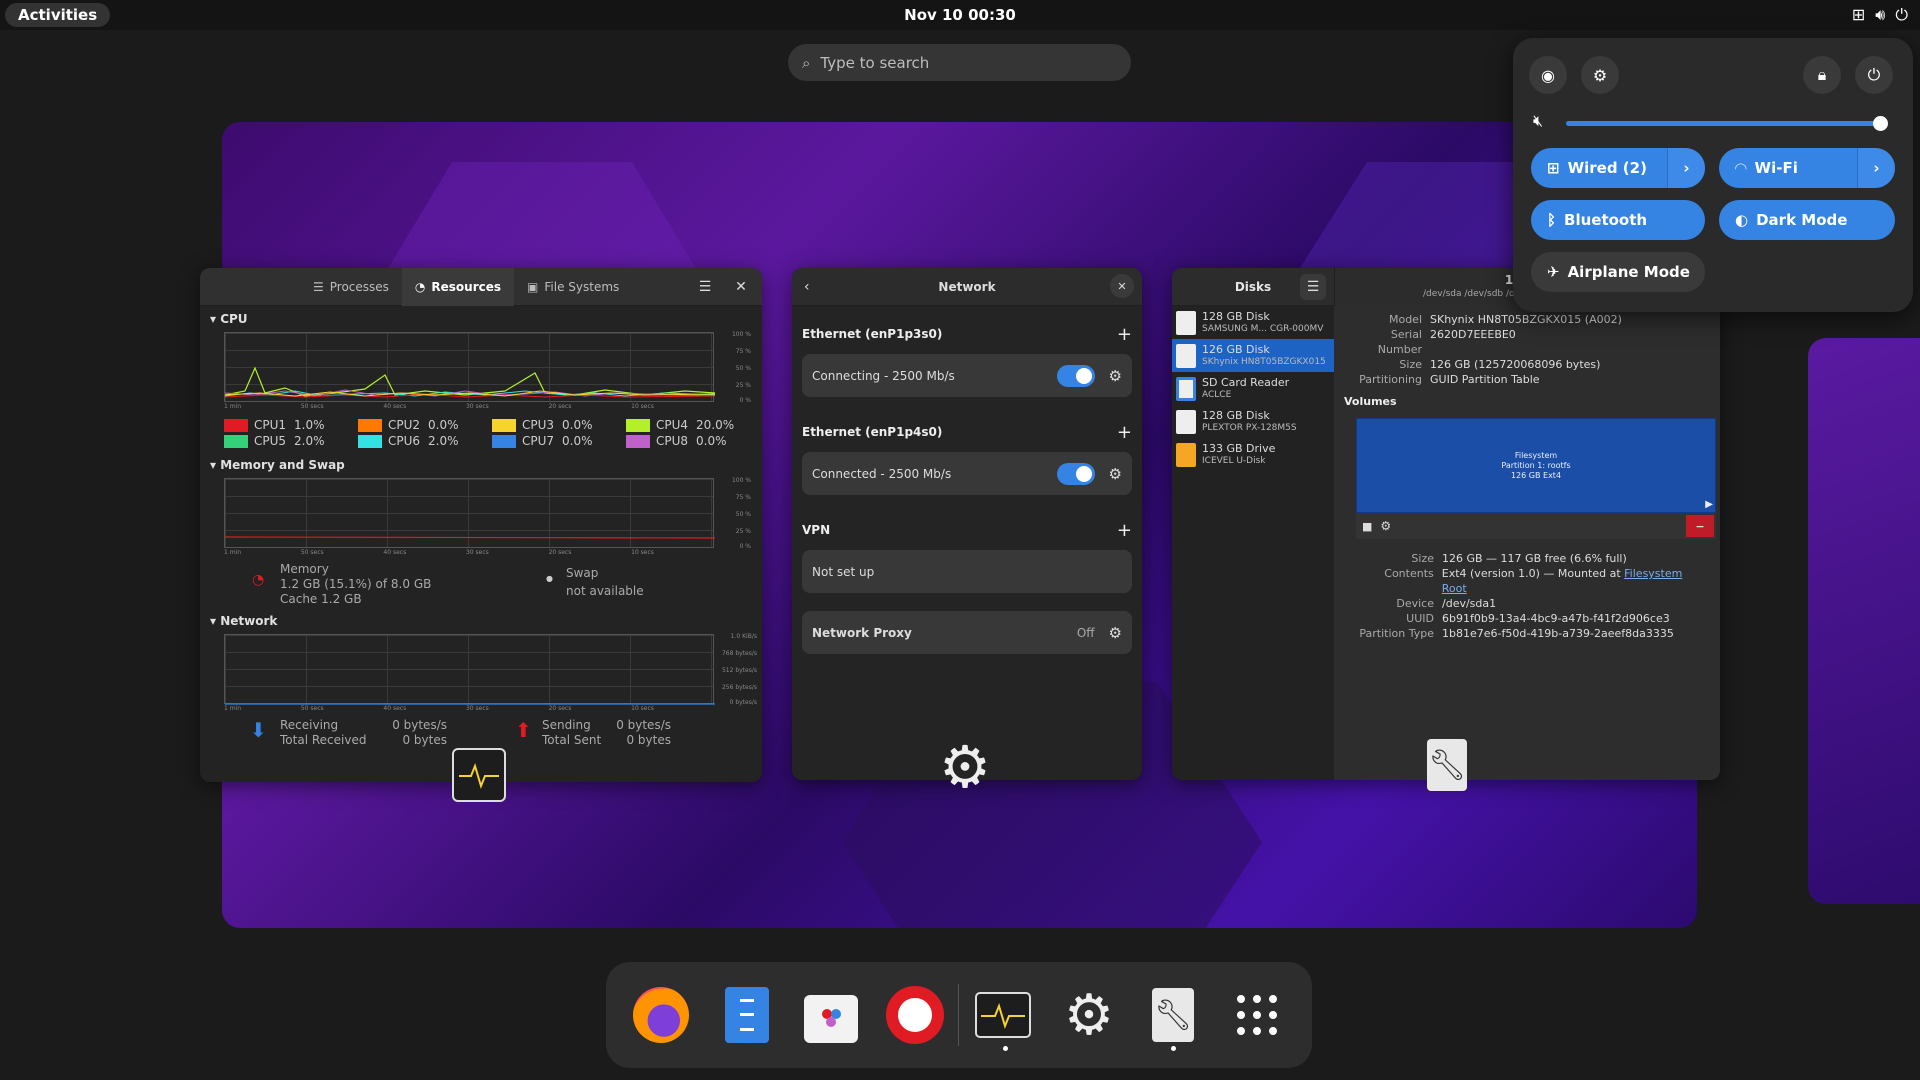  What do you see at coordinates (1880, 15) in the screenshot?
I see `status-area: ⊞ 🔊︎ ⏻` at bounding box center [1880, 15].